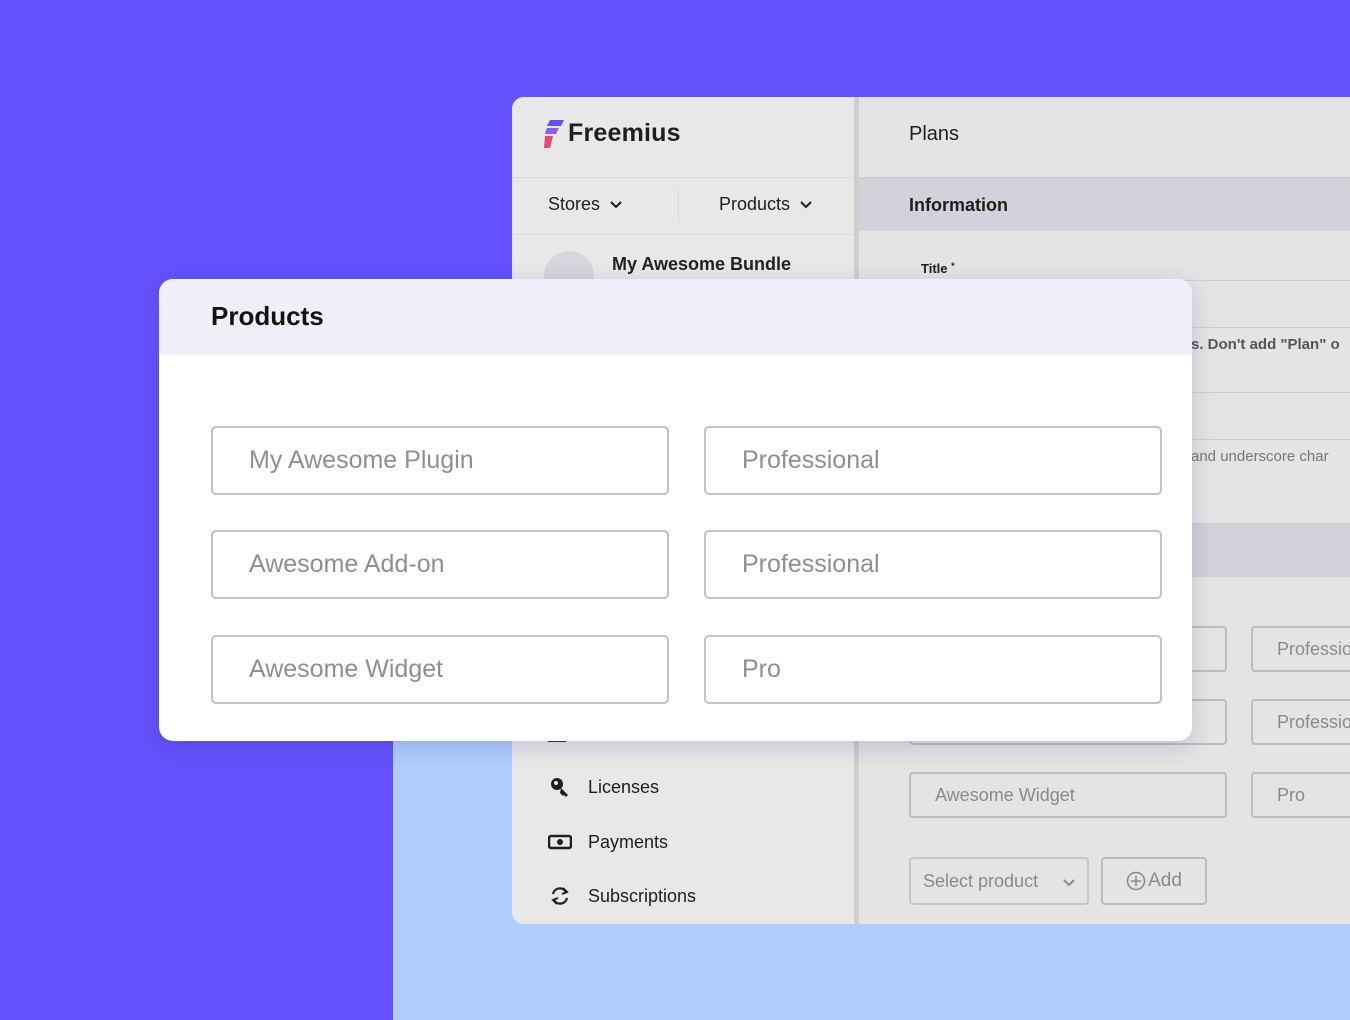 This screenshot has height=1020, width=1350. What do you see at coordinates (574, 204) in the screenshot?
I see `stores-dropdown-label: Stores` at bounding box center [574, 204].